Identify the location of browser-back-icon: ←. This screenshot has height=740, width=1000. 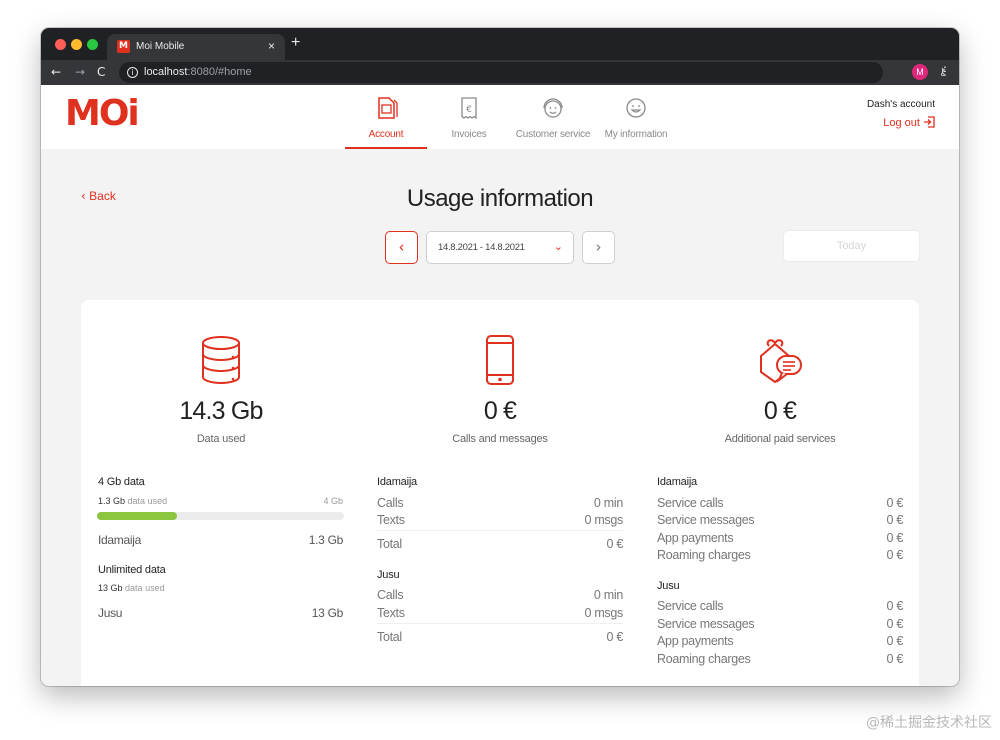
(56, 72).